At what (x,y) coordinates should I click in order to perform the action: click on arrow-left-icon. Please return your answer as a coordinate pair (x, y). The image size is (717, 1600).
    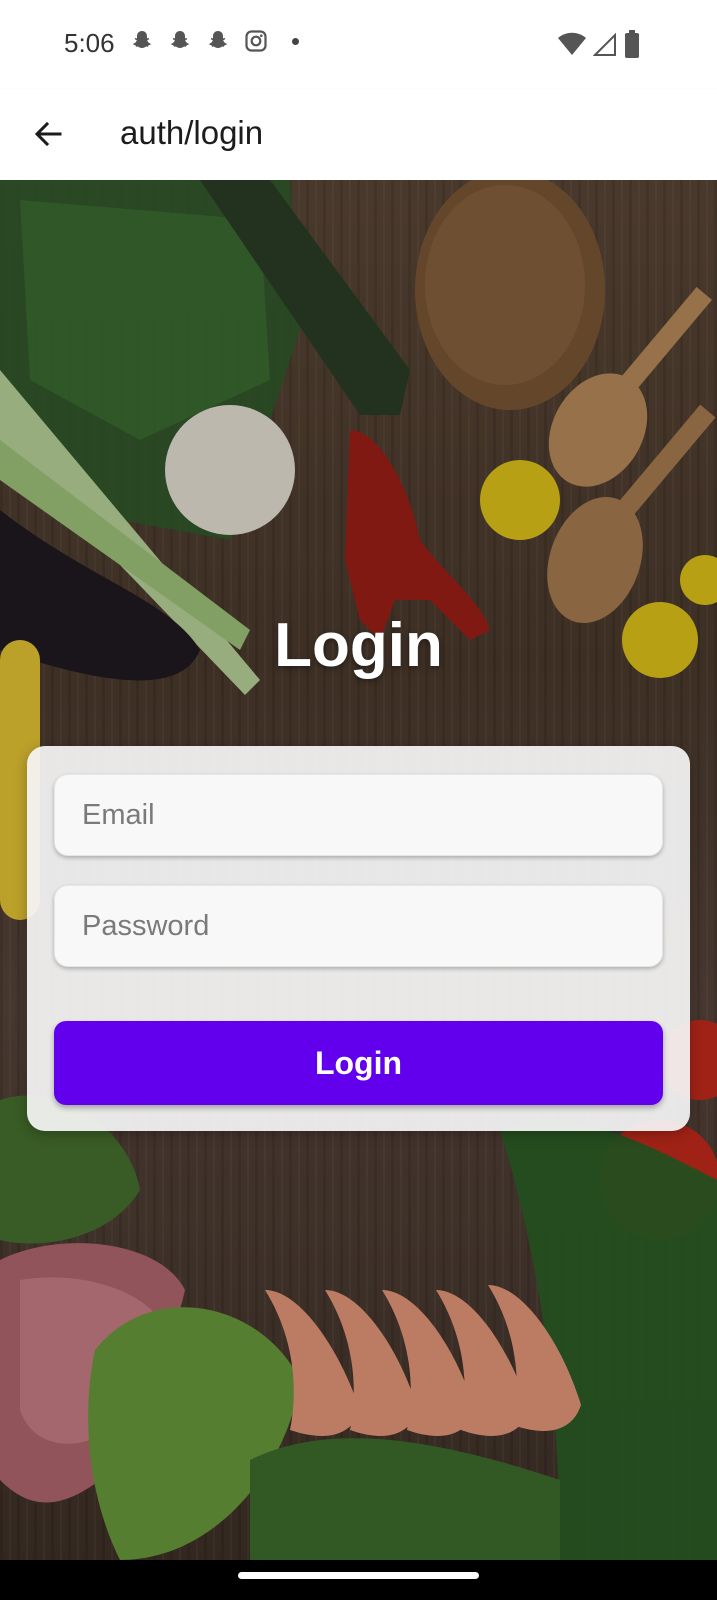
    Looking at the image, I should click on (48, 134).